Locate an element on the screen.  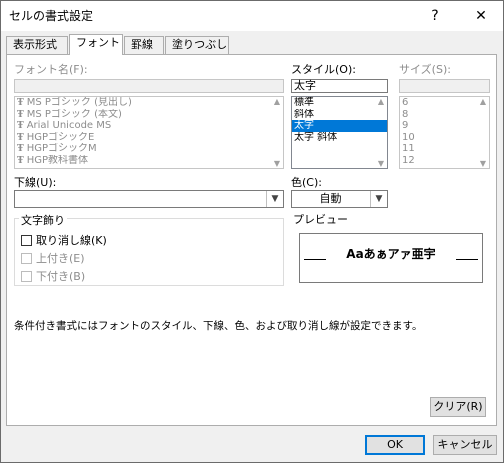
underline-label: 下線(U): is located at coordinates (35, 182).